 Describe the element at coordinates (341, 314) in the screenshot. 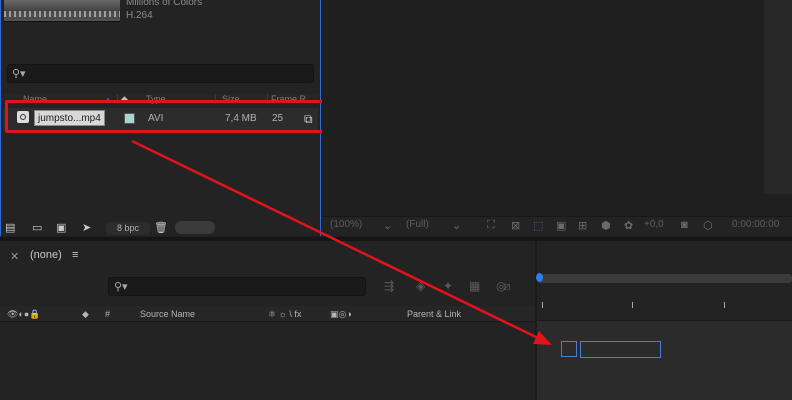

I see `switch-icons: ▣◎◑` at that location.